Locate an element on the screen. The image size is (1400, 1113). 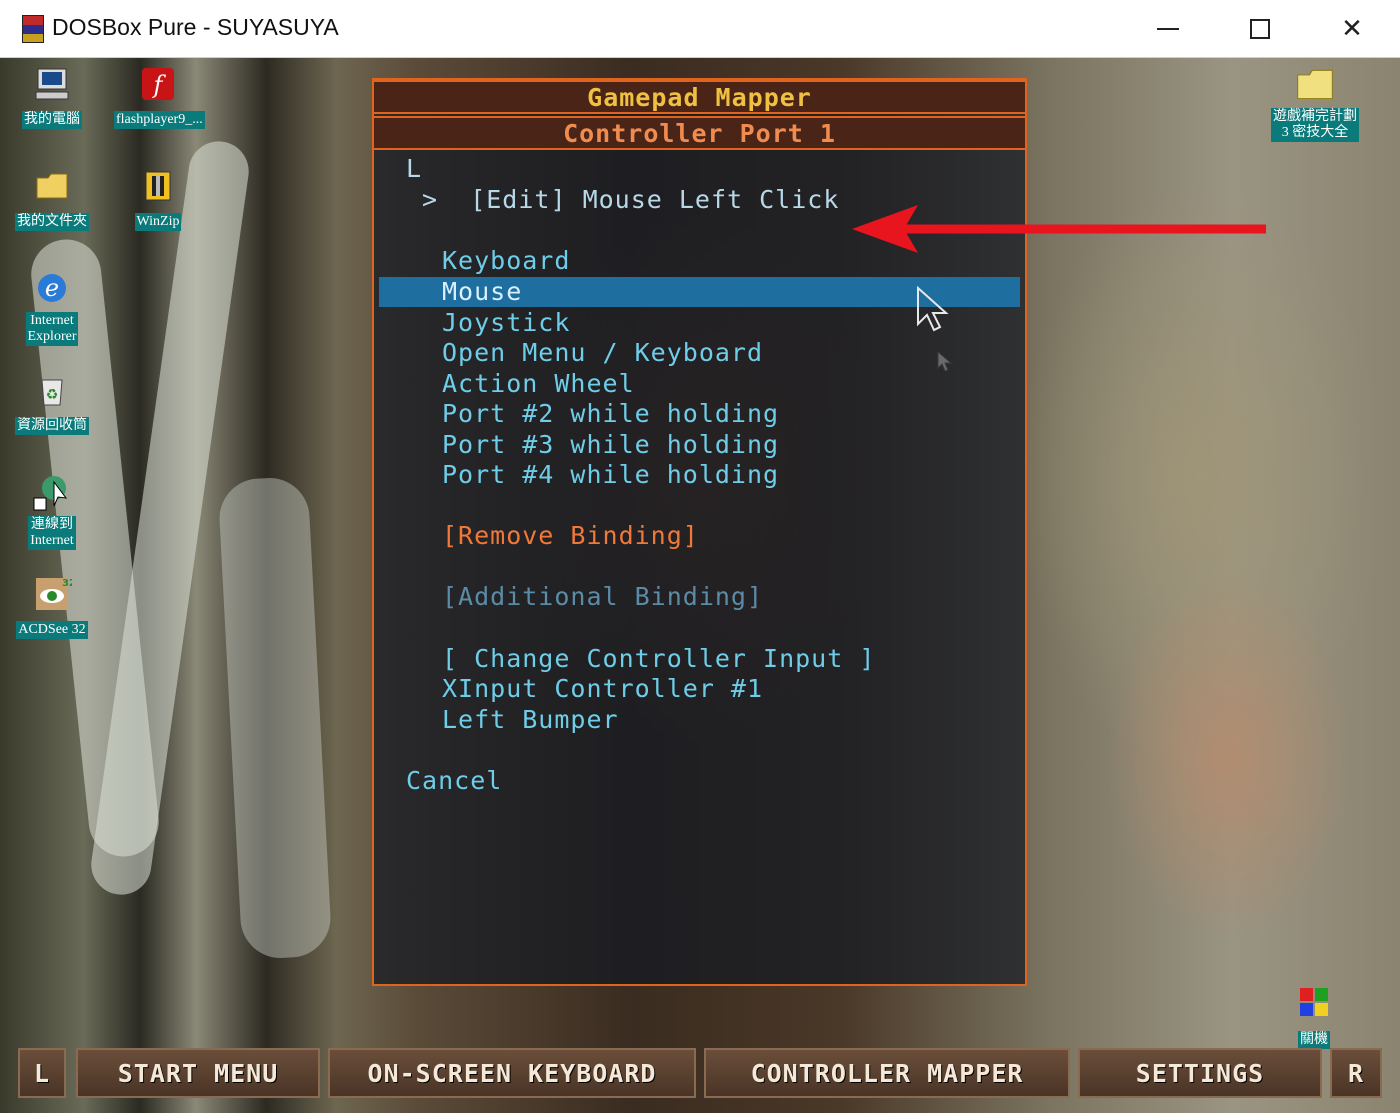
maximize-button is located at coordinates (1260, 29).